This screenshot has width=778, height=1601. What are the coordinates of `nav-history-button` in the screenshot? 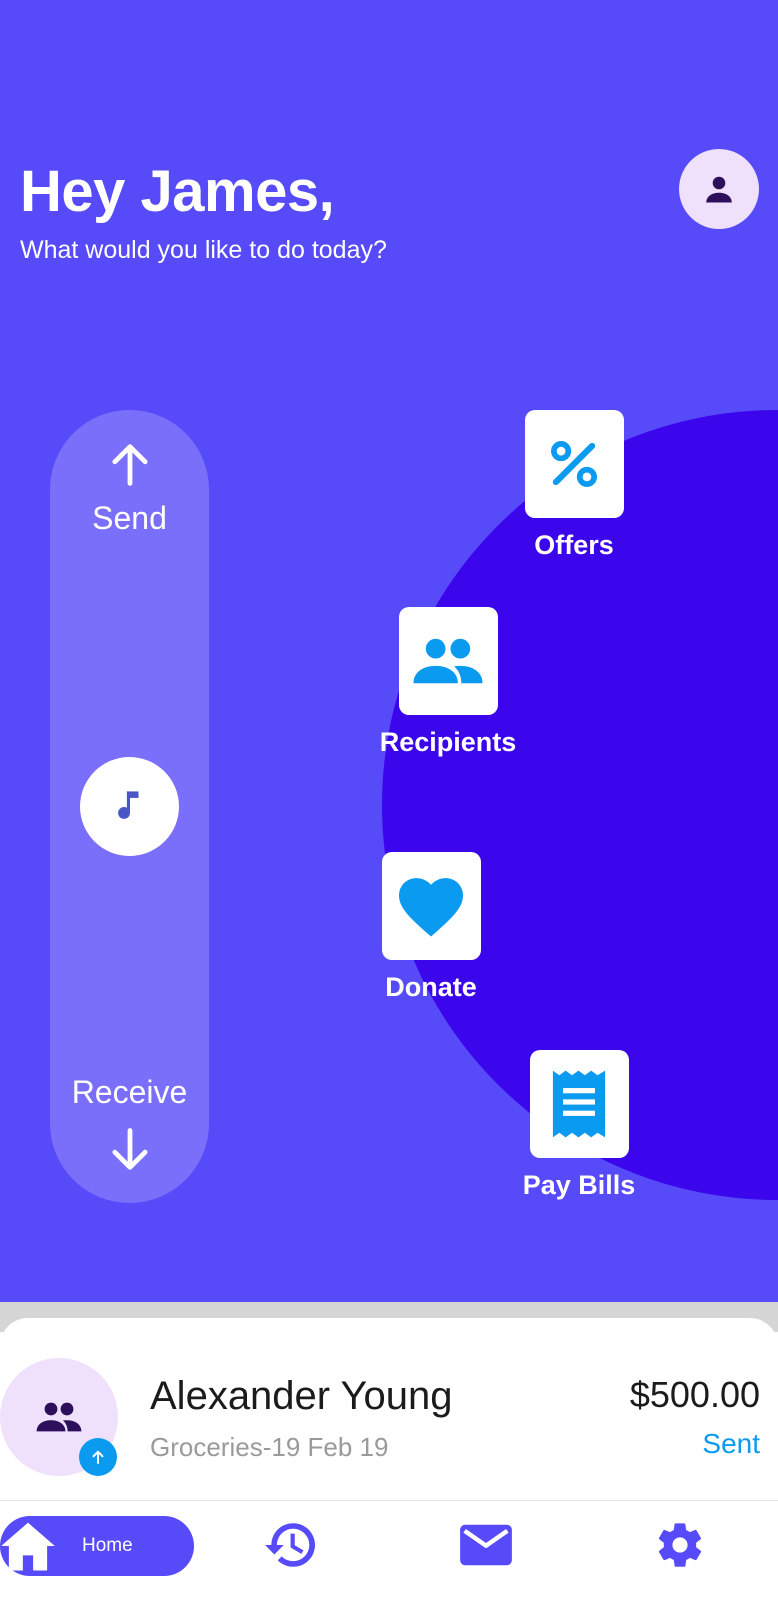 It's located at (291, 1545).